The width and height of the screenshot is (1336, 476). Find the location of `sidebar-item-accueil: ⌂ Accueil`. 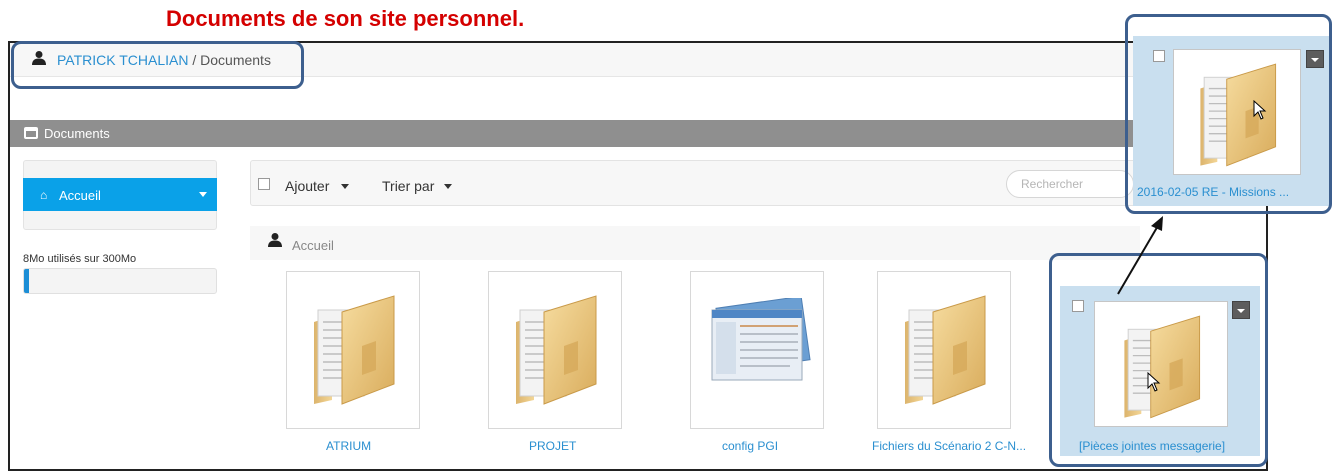

sidebar-item-accueil: ⌂ Accueil is located at coordinates (120, 194).